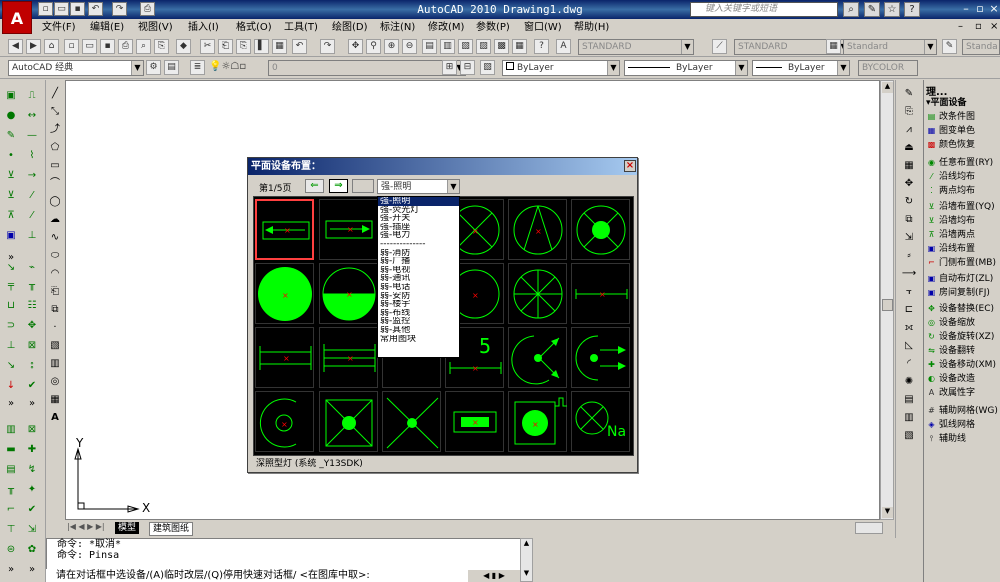 This screenshot has height=582, width=1000. I want to click on tool-icon-17: ↘, so click(11, 268).